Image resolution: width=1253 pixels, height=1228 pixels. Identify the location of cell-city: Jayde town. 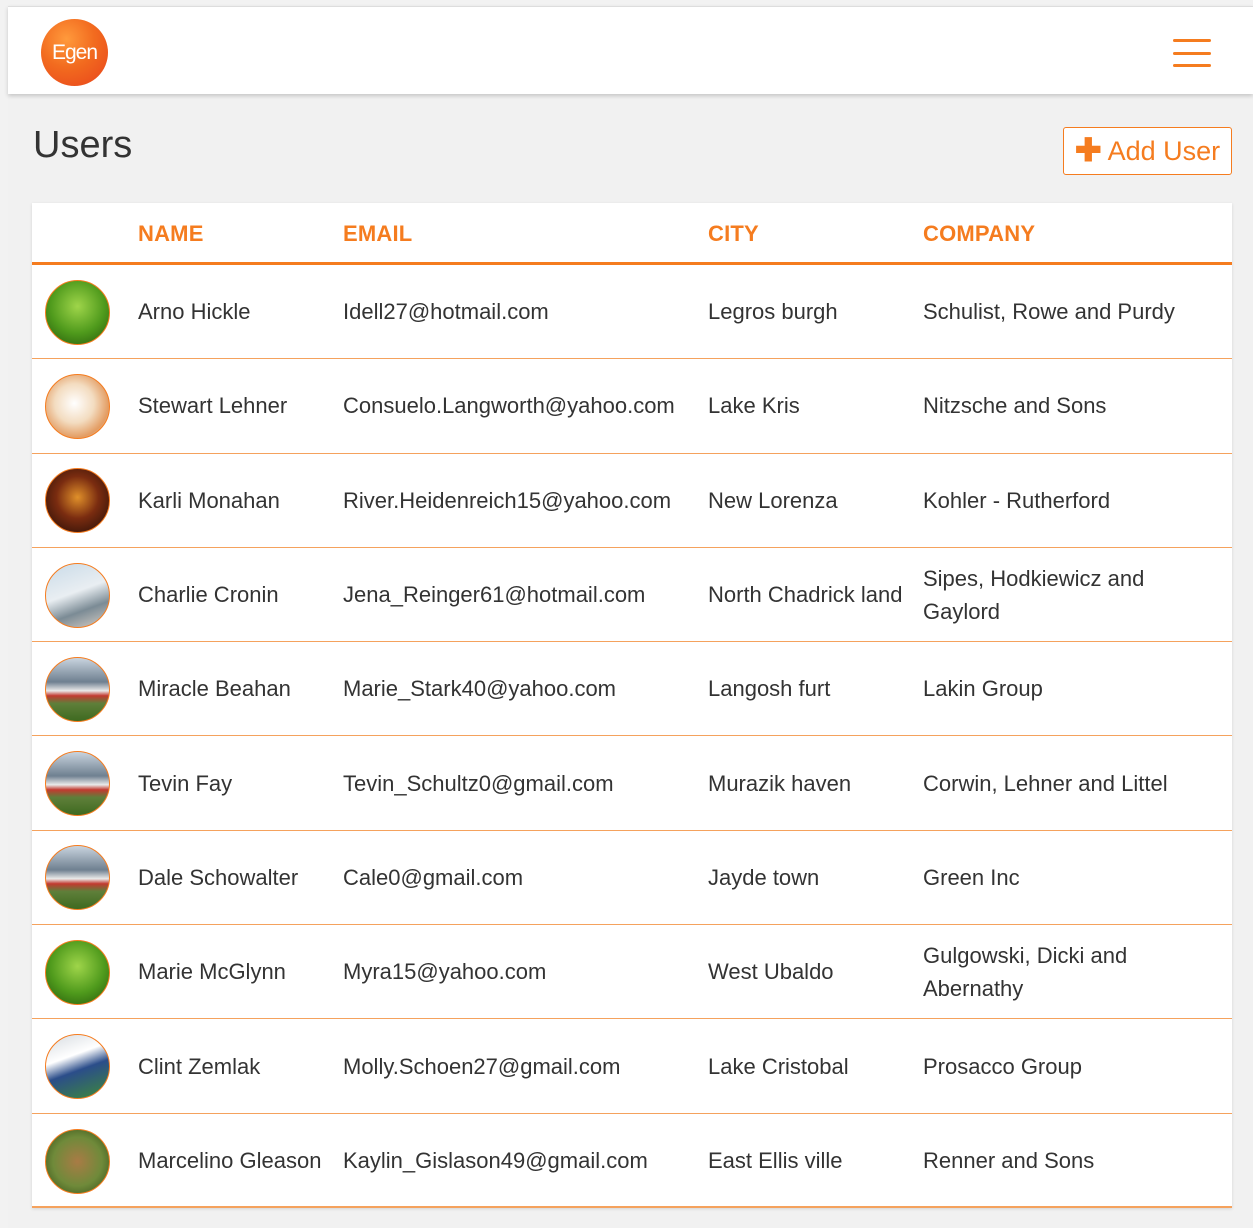
(764, 877).